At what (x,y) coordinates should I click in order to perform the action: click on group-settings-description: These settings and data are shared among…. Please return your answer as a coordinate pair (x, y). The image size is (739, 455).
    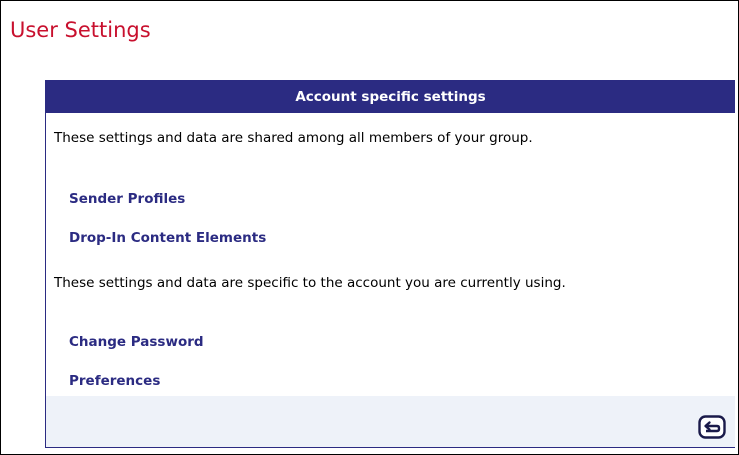
    Looking at the image, I should click on (293, 138).